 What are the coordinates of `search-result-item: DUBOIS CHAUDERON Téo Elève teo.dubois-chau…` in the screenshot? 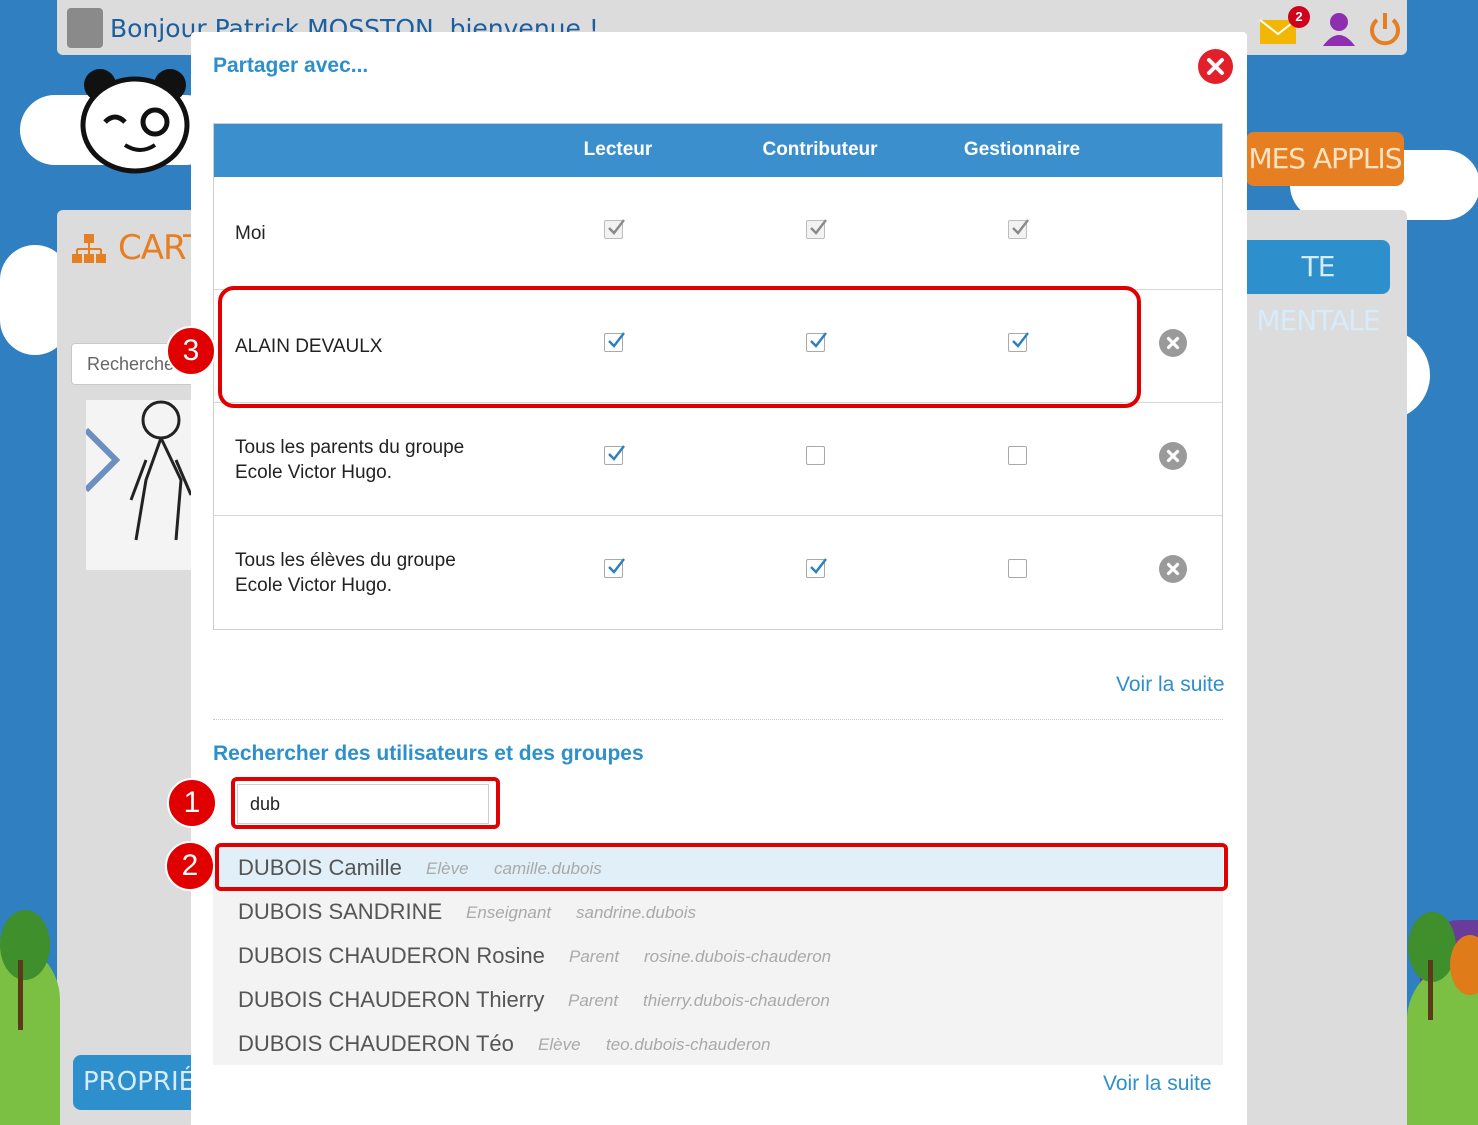 It's located at (718, 1044).